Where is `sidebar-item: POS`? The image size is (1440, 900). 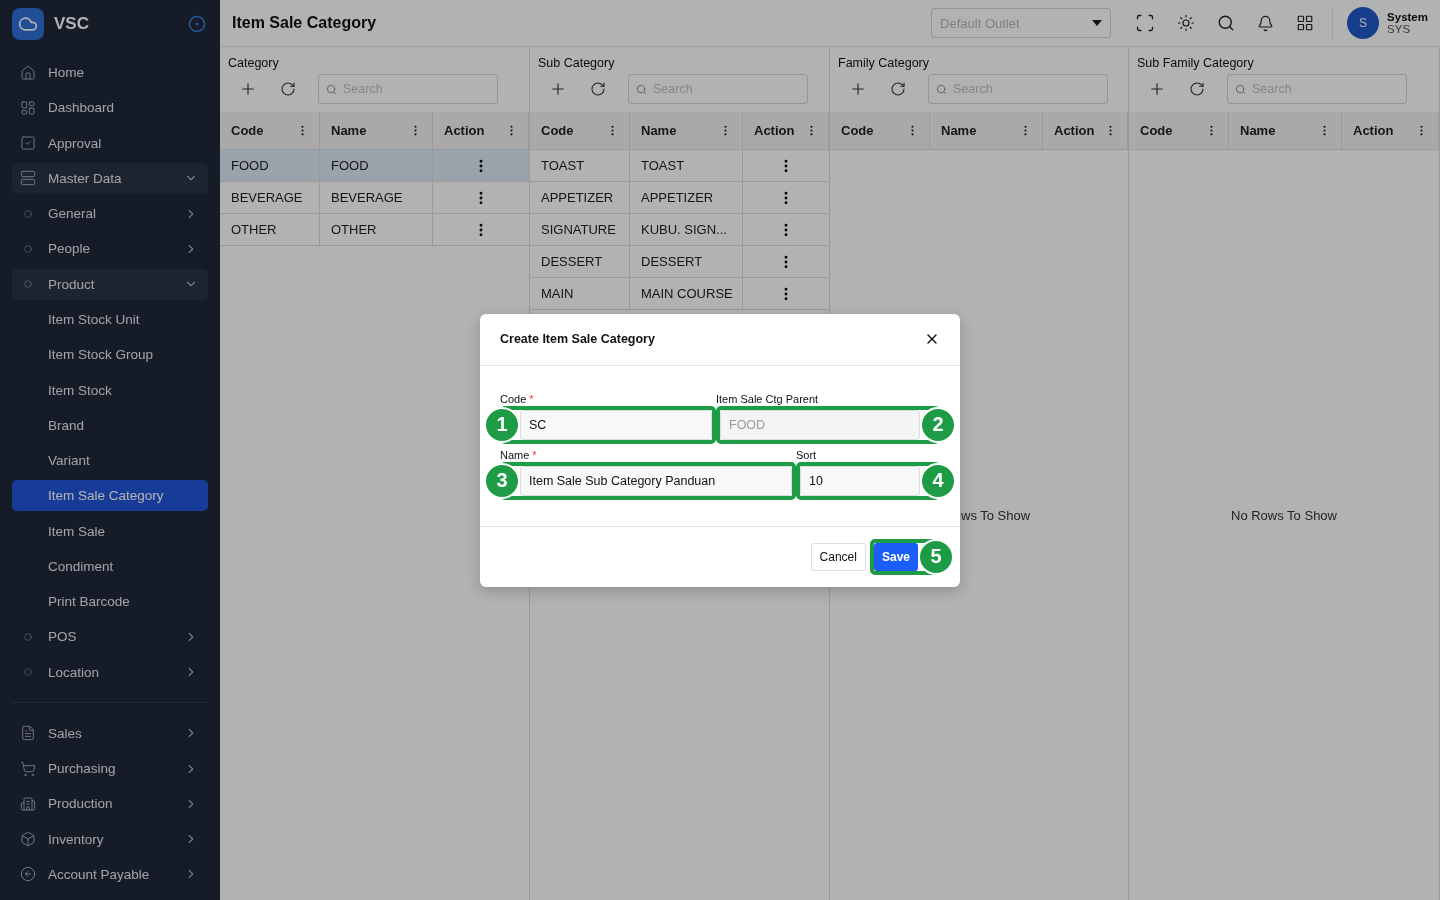 sidebar-item: POS is located at coordinates (110, 637).